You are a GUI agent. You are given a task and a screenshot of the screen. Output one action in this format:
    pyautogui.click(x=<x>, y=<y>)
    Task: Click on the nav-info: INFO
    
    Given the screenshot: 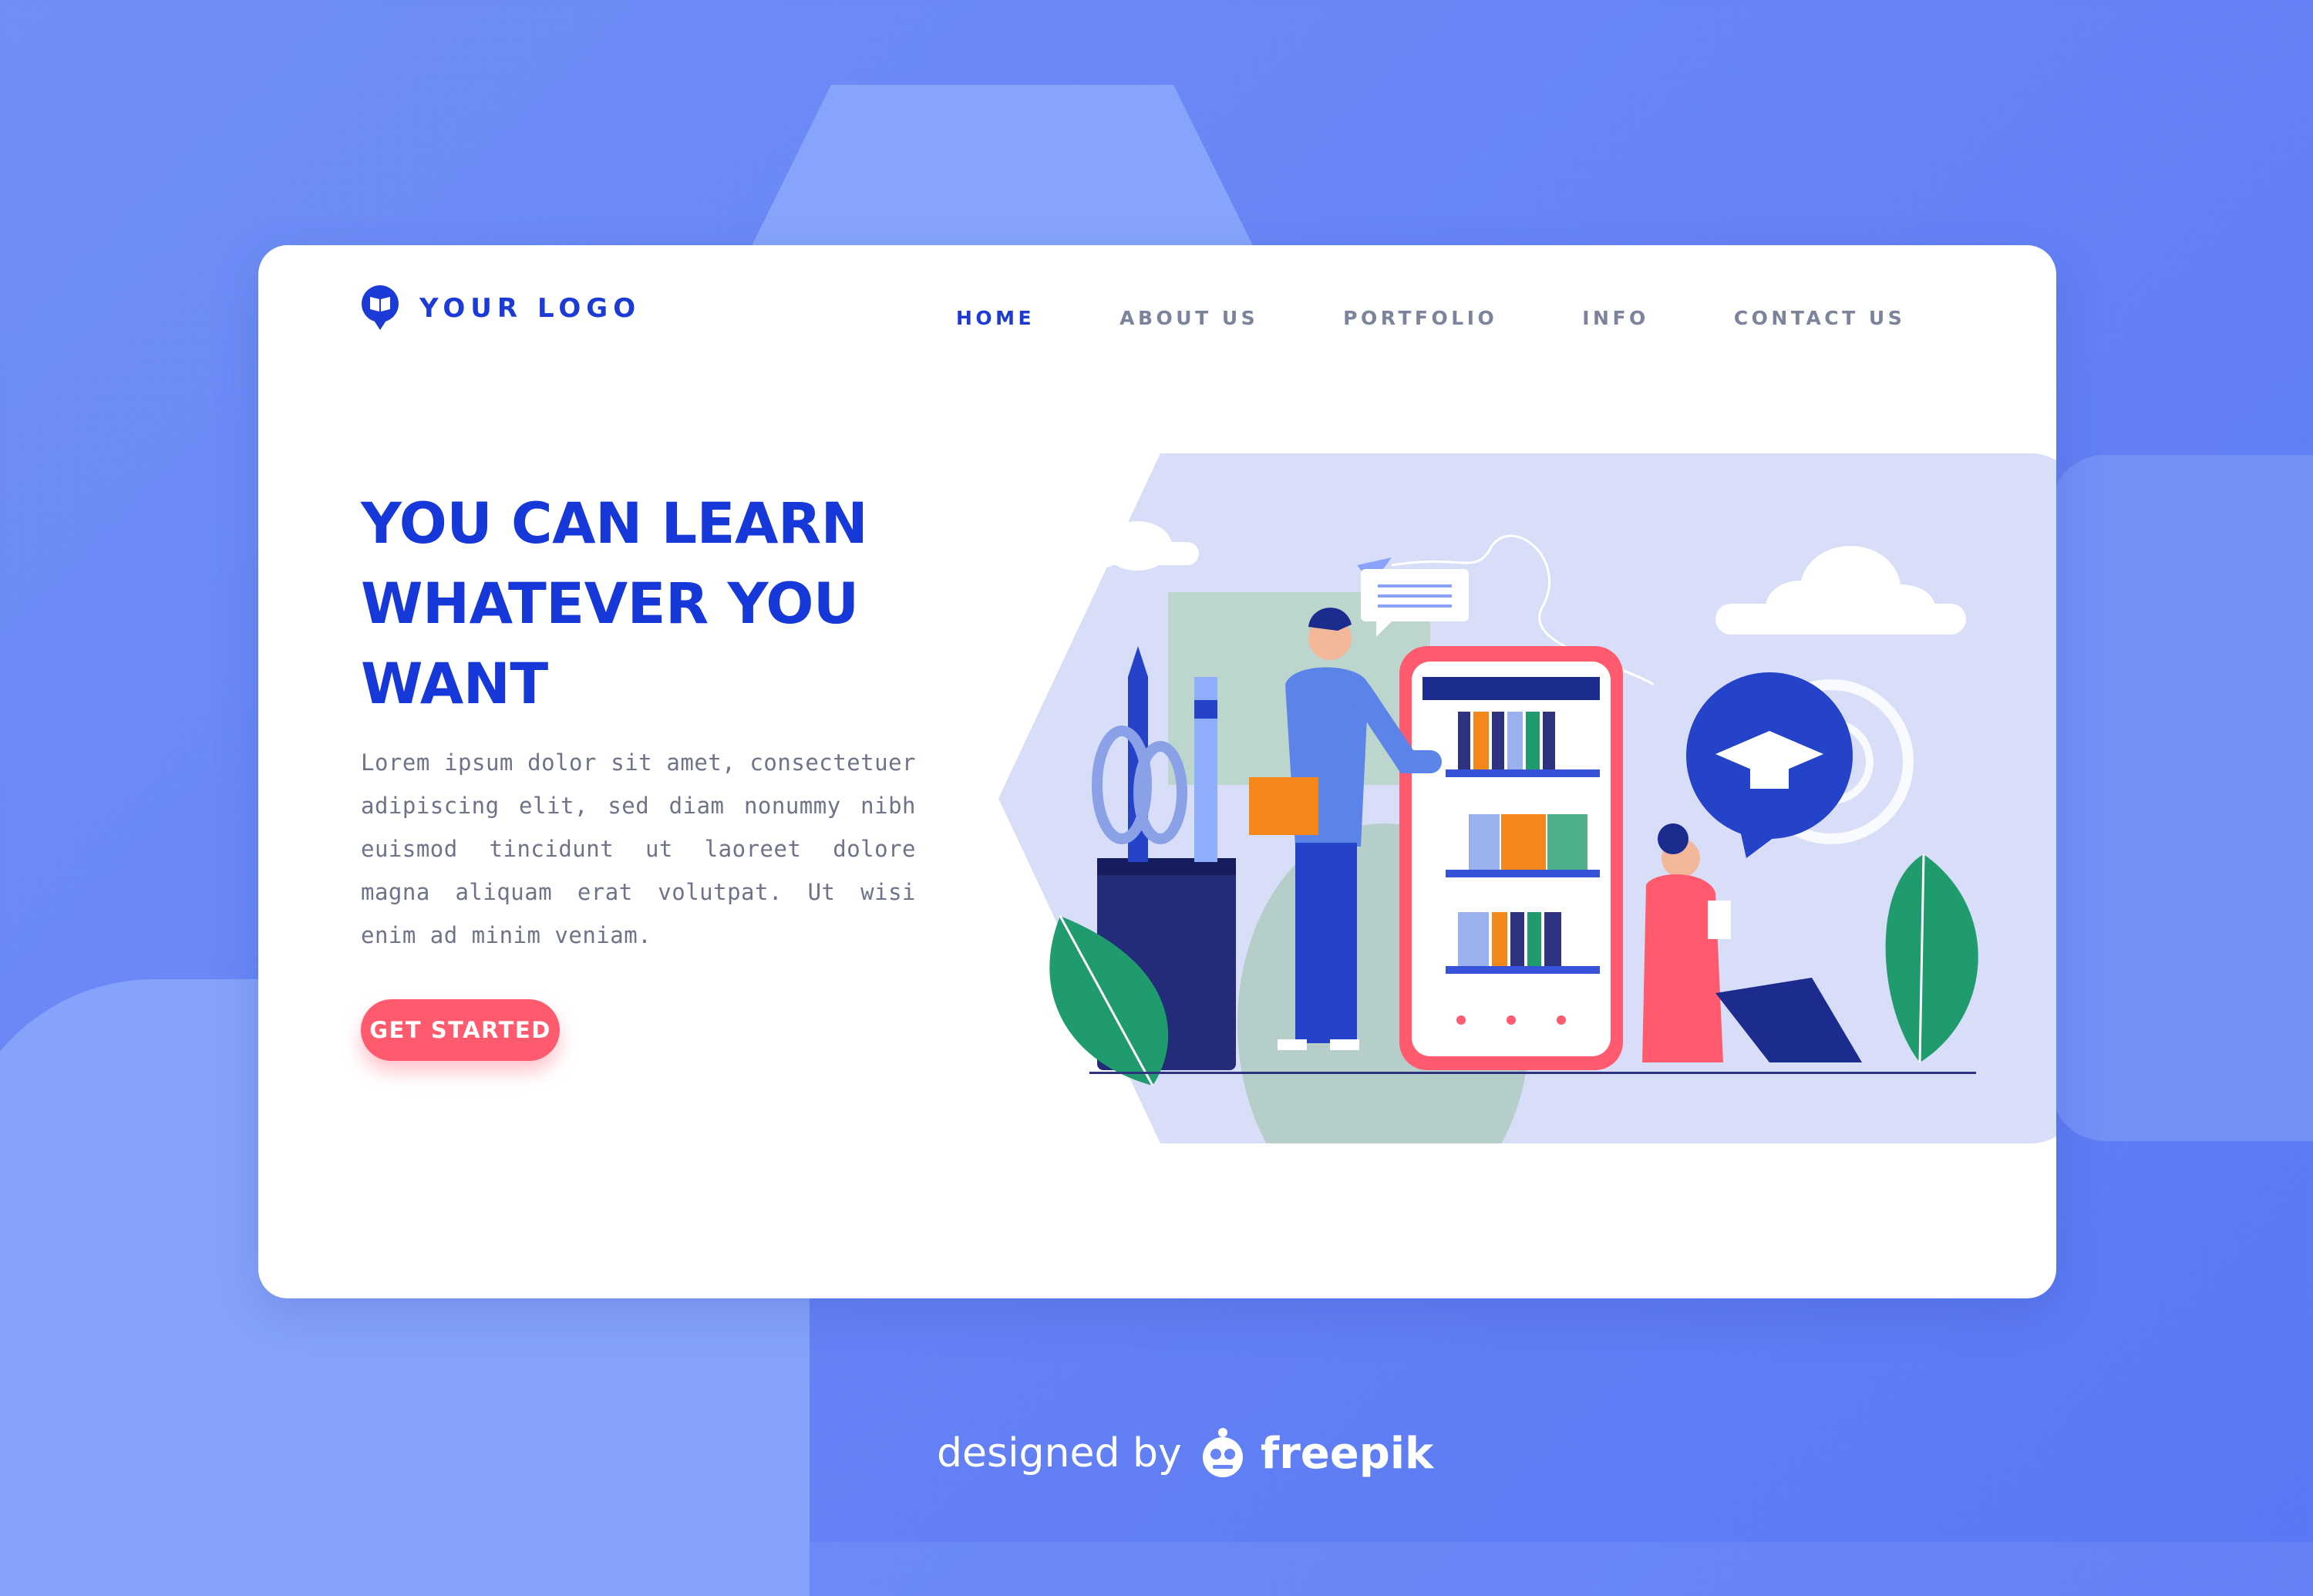 What is the action you would take?
    pyautogui.click(x=1616, y=318)
    